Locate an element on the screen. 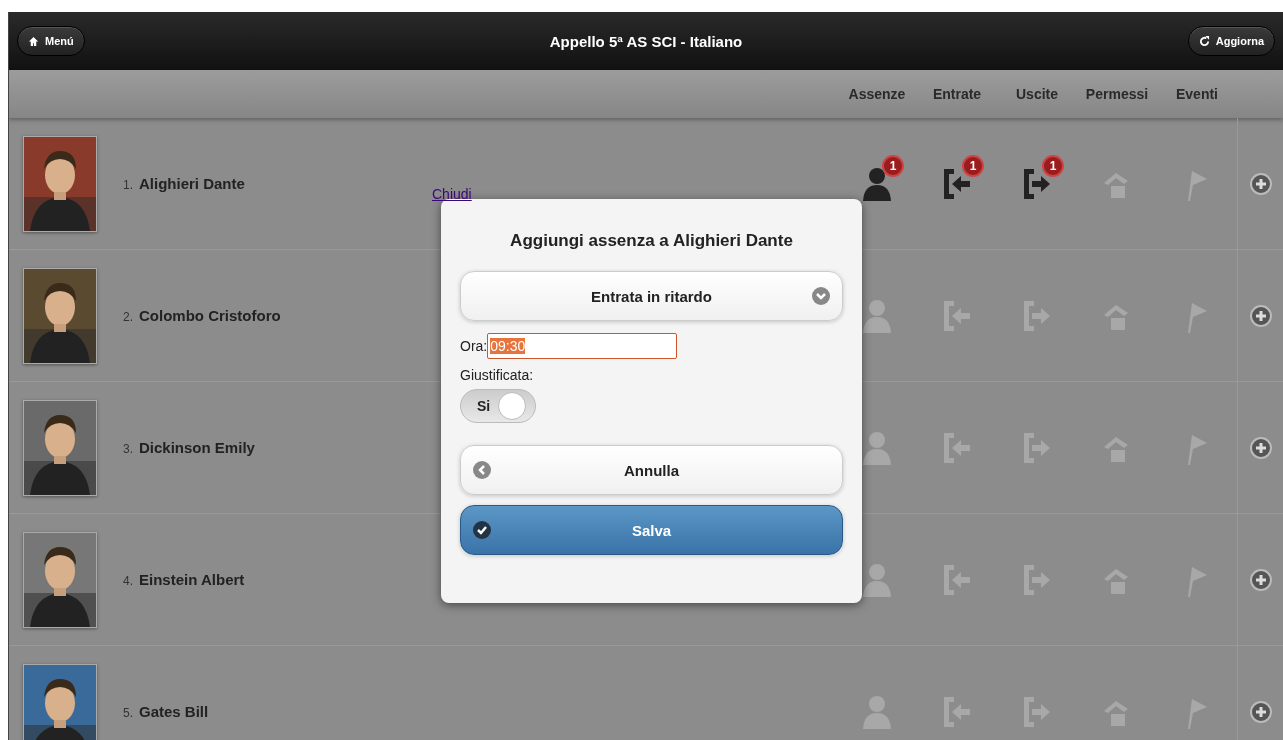 The width and height of the screenshot is (1283, 740). check-icon is located at coordinates (482, 530).